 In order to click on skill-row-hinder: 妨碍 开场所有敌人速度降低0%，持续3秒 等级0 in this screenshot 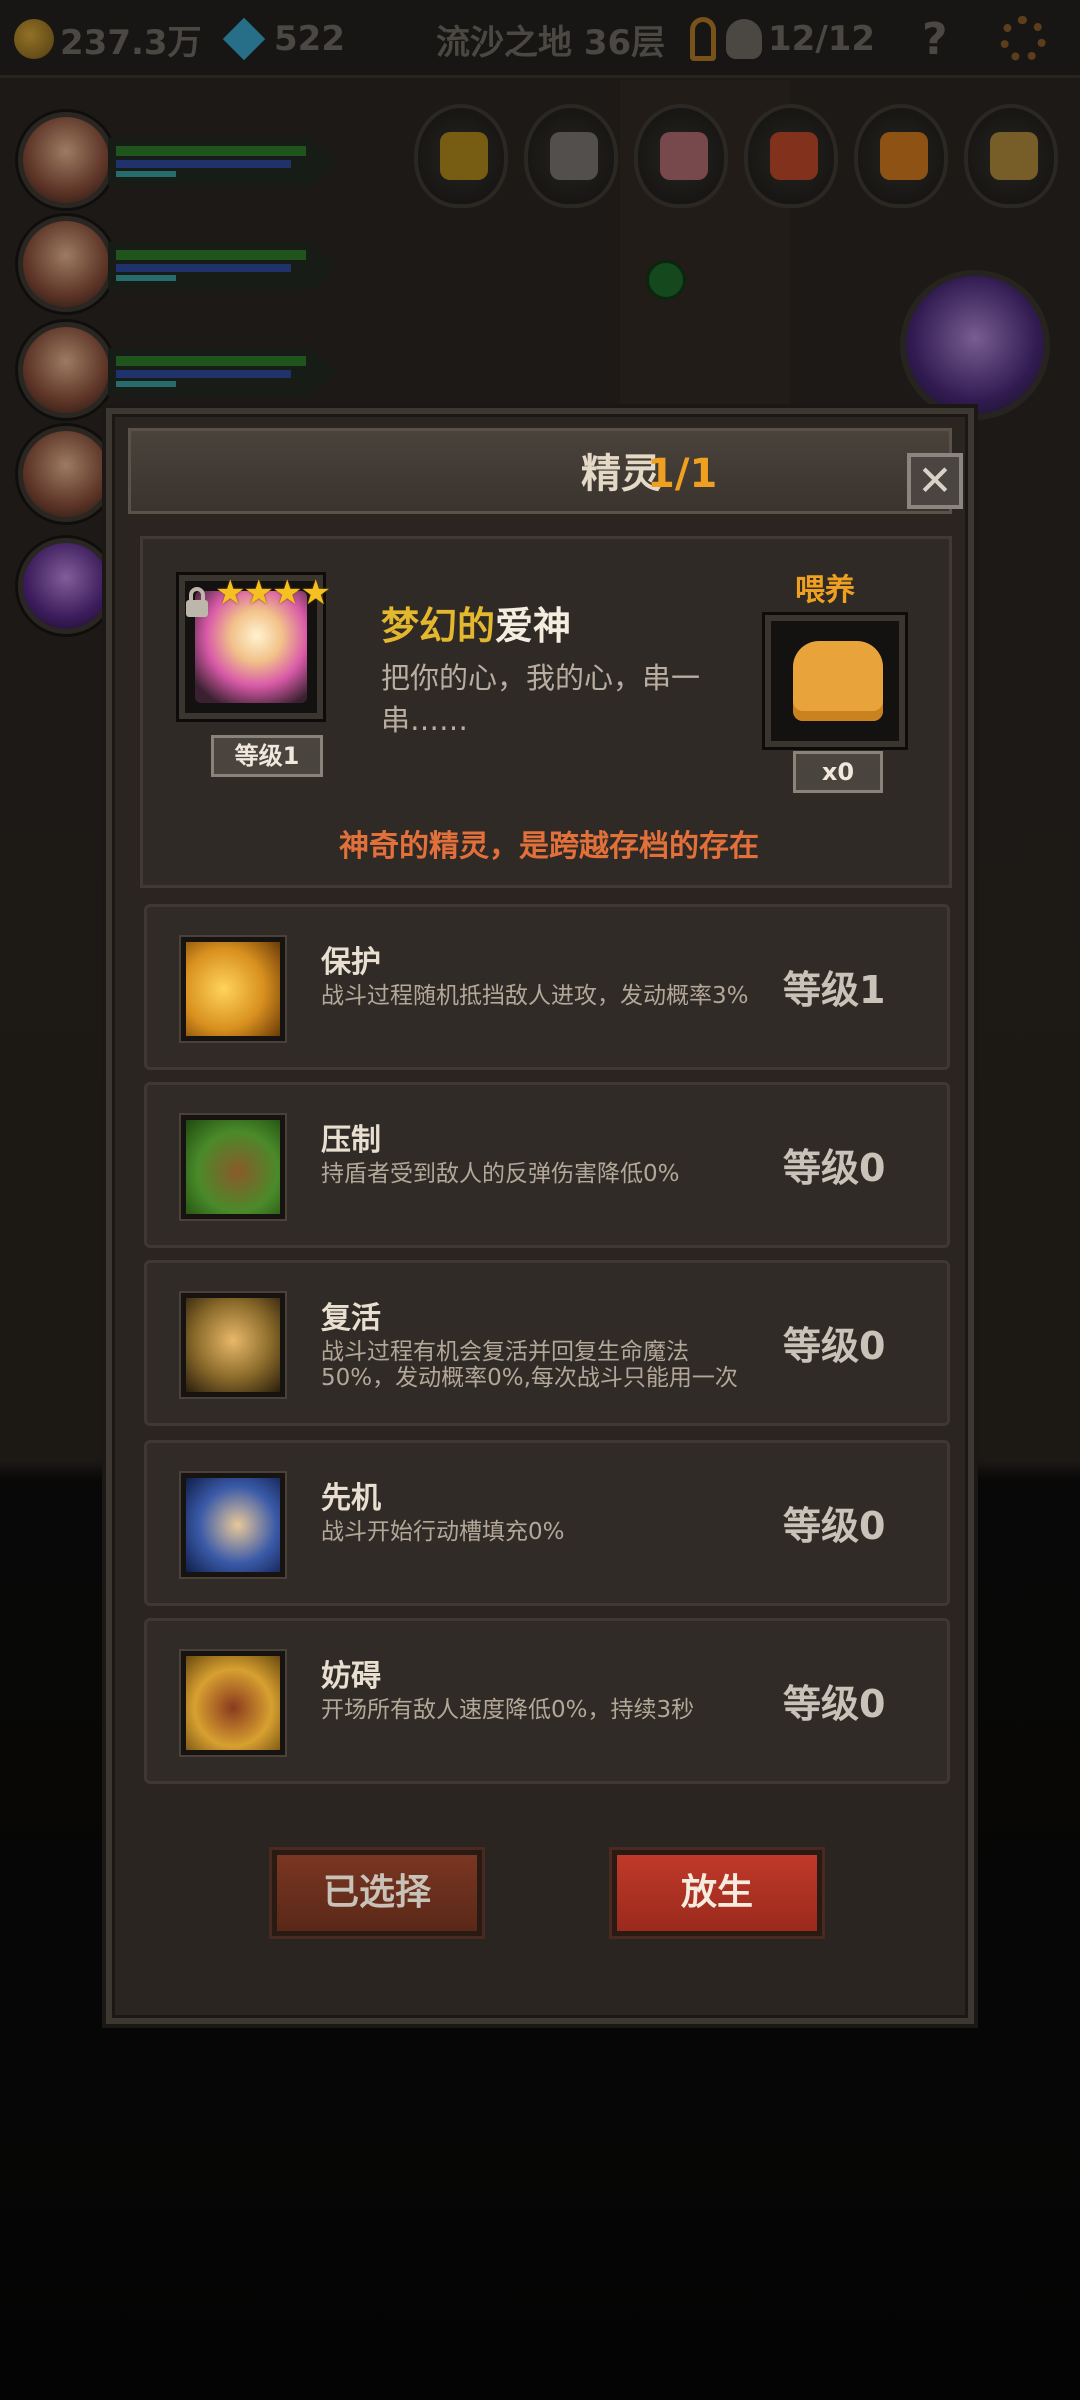, I will do `click(547, 1701)`.